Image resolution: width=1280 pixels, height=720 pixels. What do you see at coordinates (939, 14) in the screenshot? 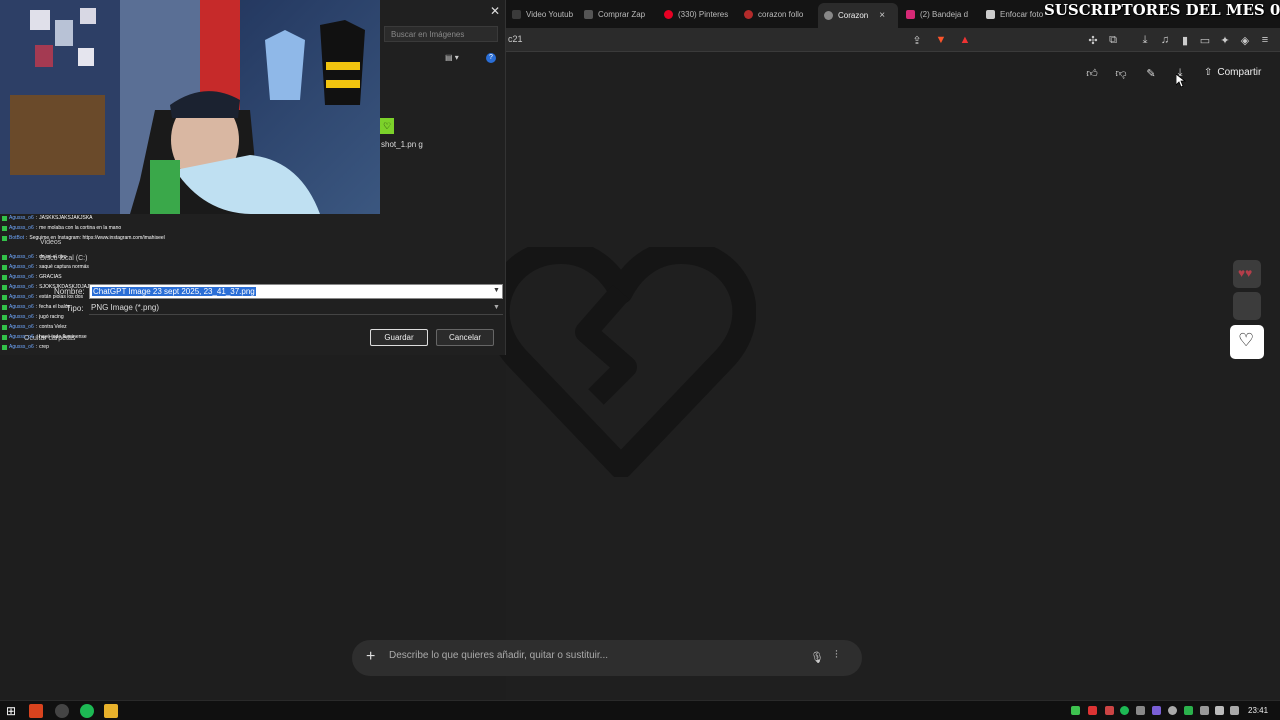
I see `tab-instagram: (2) Bandeja d` at bounding box center [939, 14].